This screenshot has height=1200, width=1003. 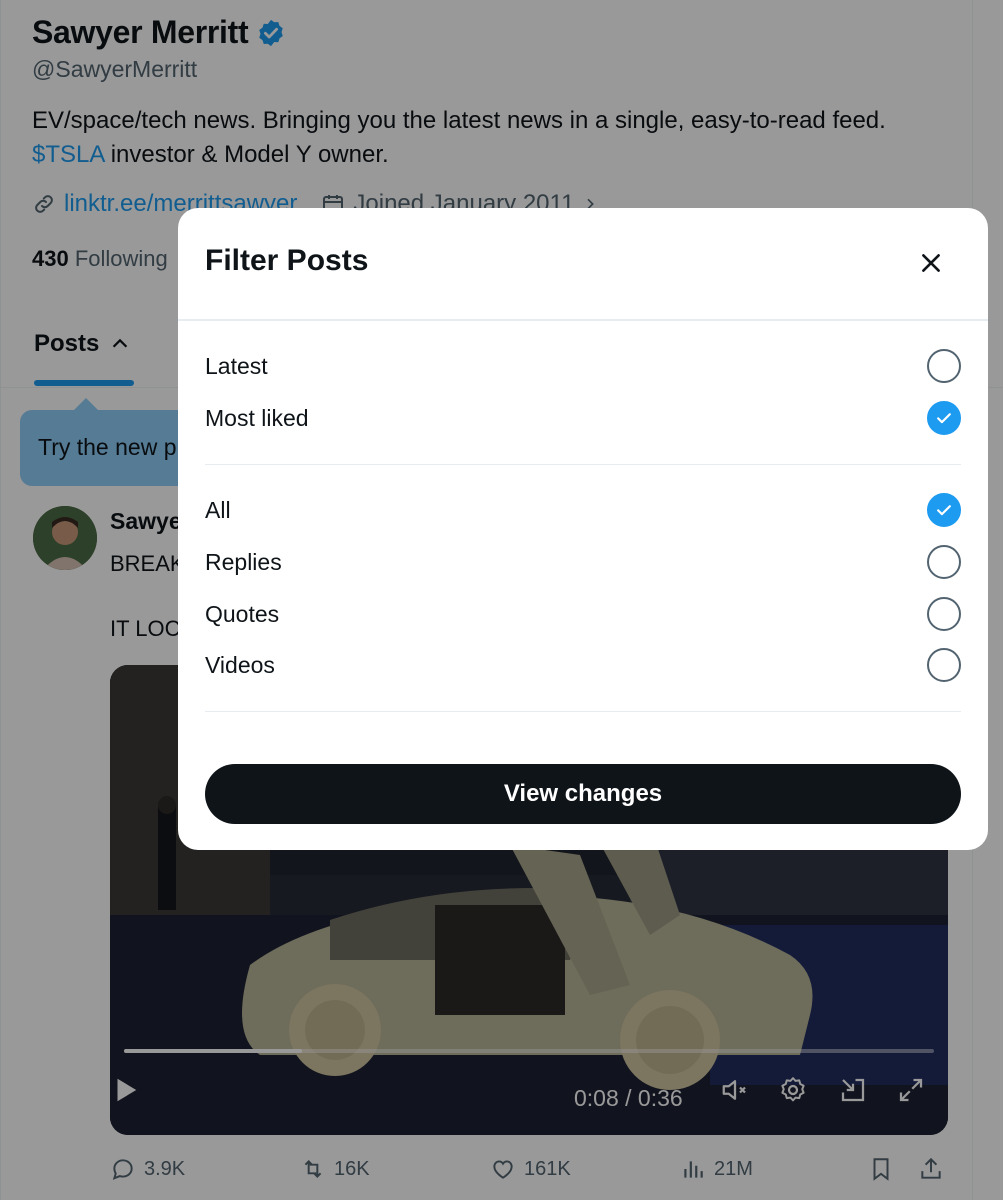 What do you see at coordinates (583, 614) in the screenshot?
I see `option-quotes: Quotes` at bounding box center [583, 614].